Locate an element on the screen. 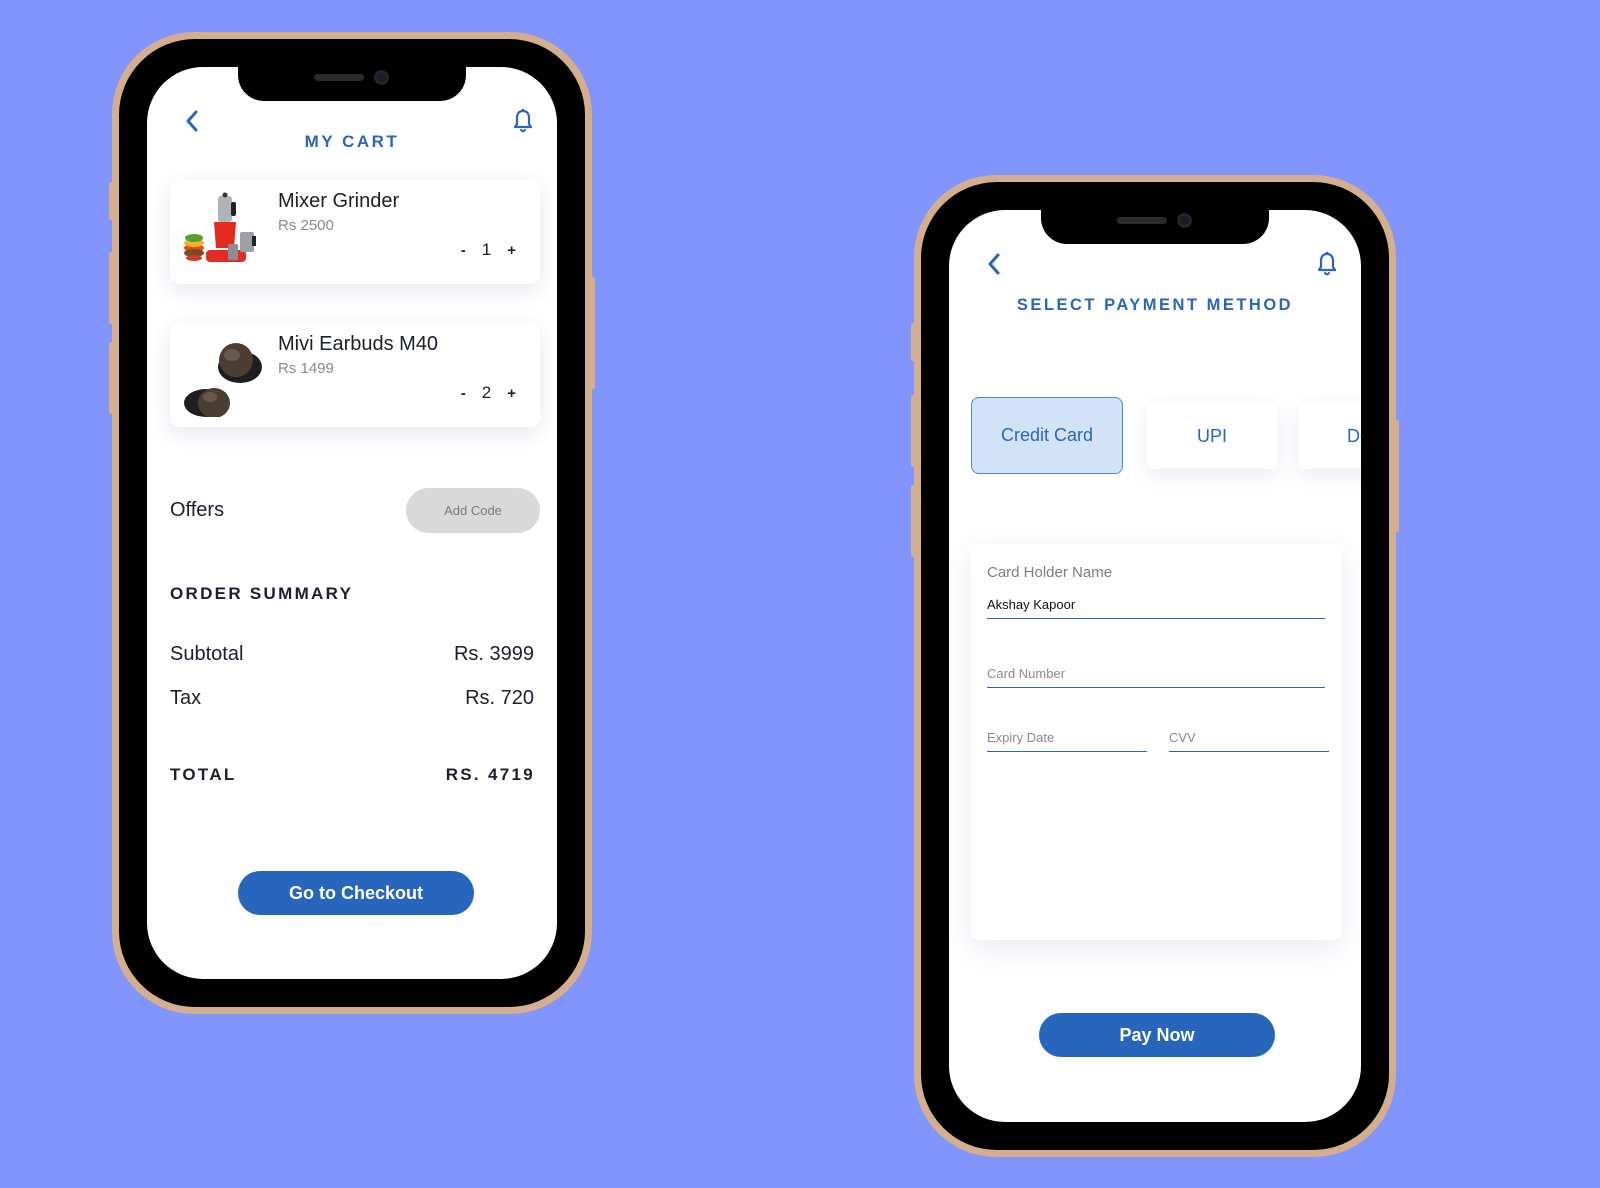  payment-method-debit-card: De is located at coordinates (1330, 436).